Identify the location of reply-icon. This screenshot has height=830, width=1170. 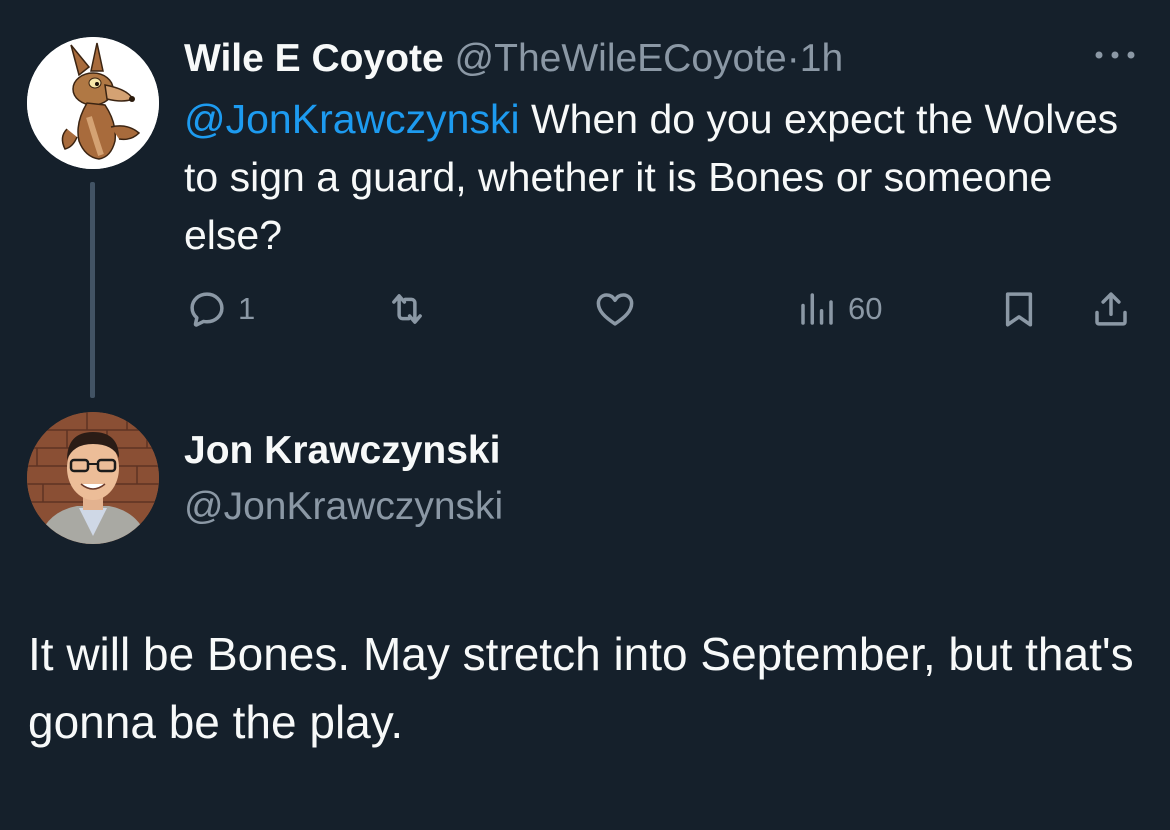
(207, 309).